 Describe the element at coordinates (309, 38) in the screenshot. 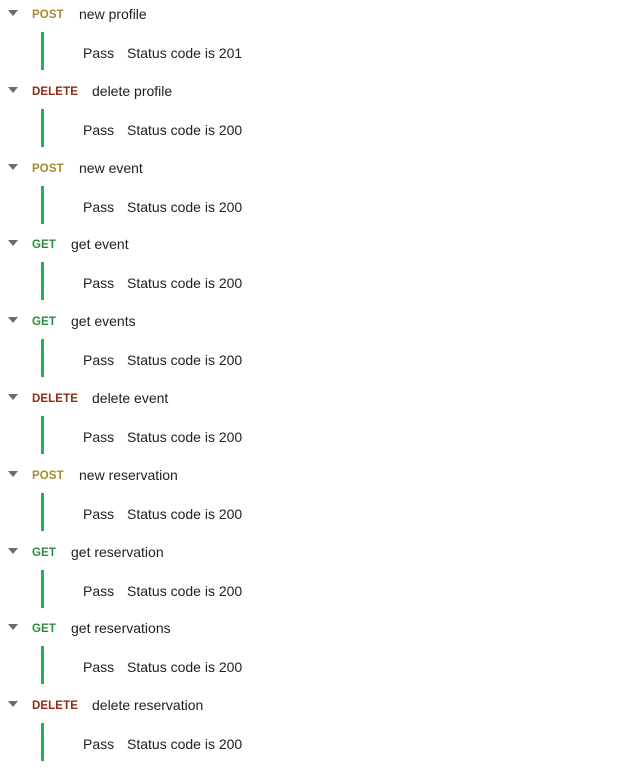

I see `request-item: POST new profile Pass Status code is 201` at that location.